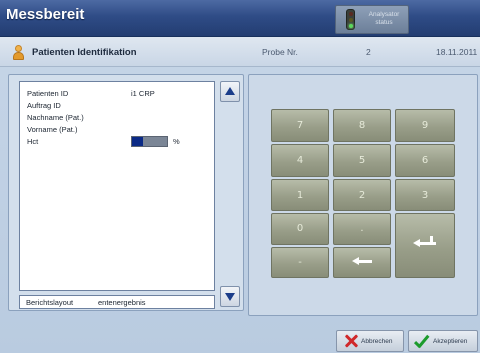  Describe the element at coordinates (55, 117) in the screenshot. I see `field-label: Nachname (Pat.)` at that location.